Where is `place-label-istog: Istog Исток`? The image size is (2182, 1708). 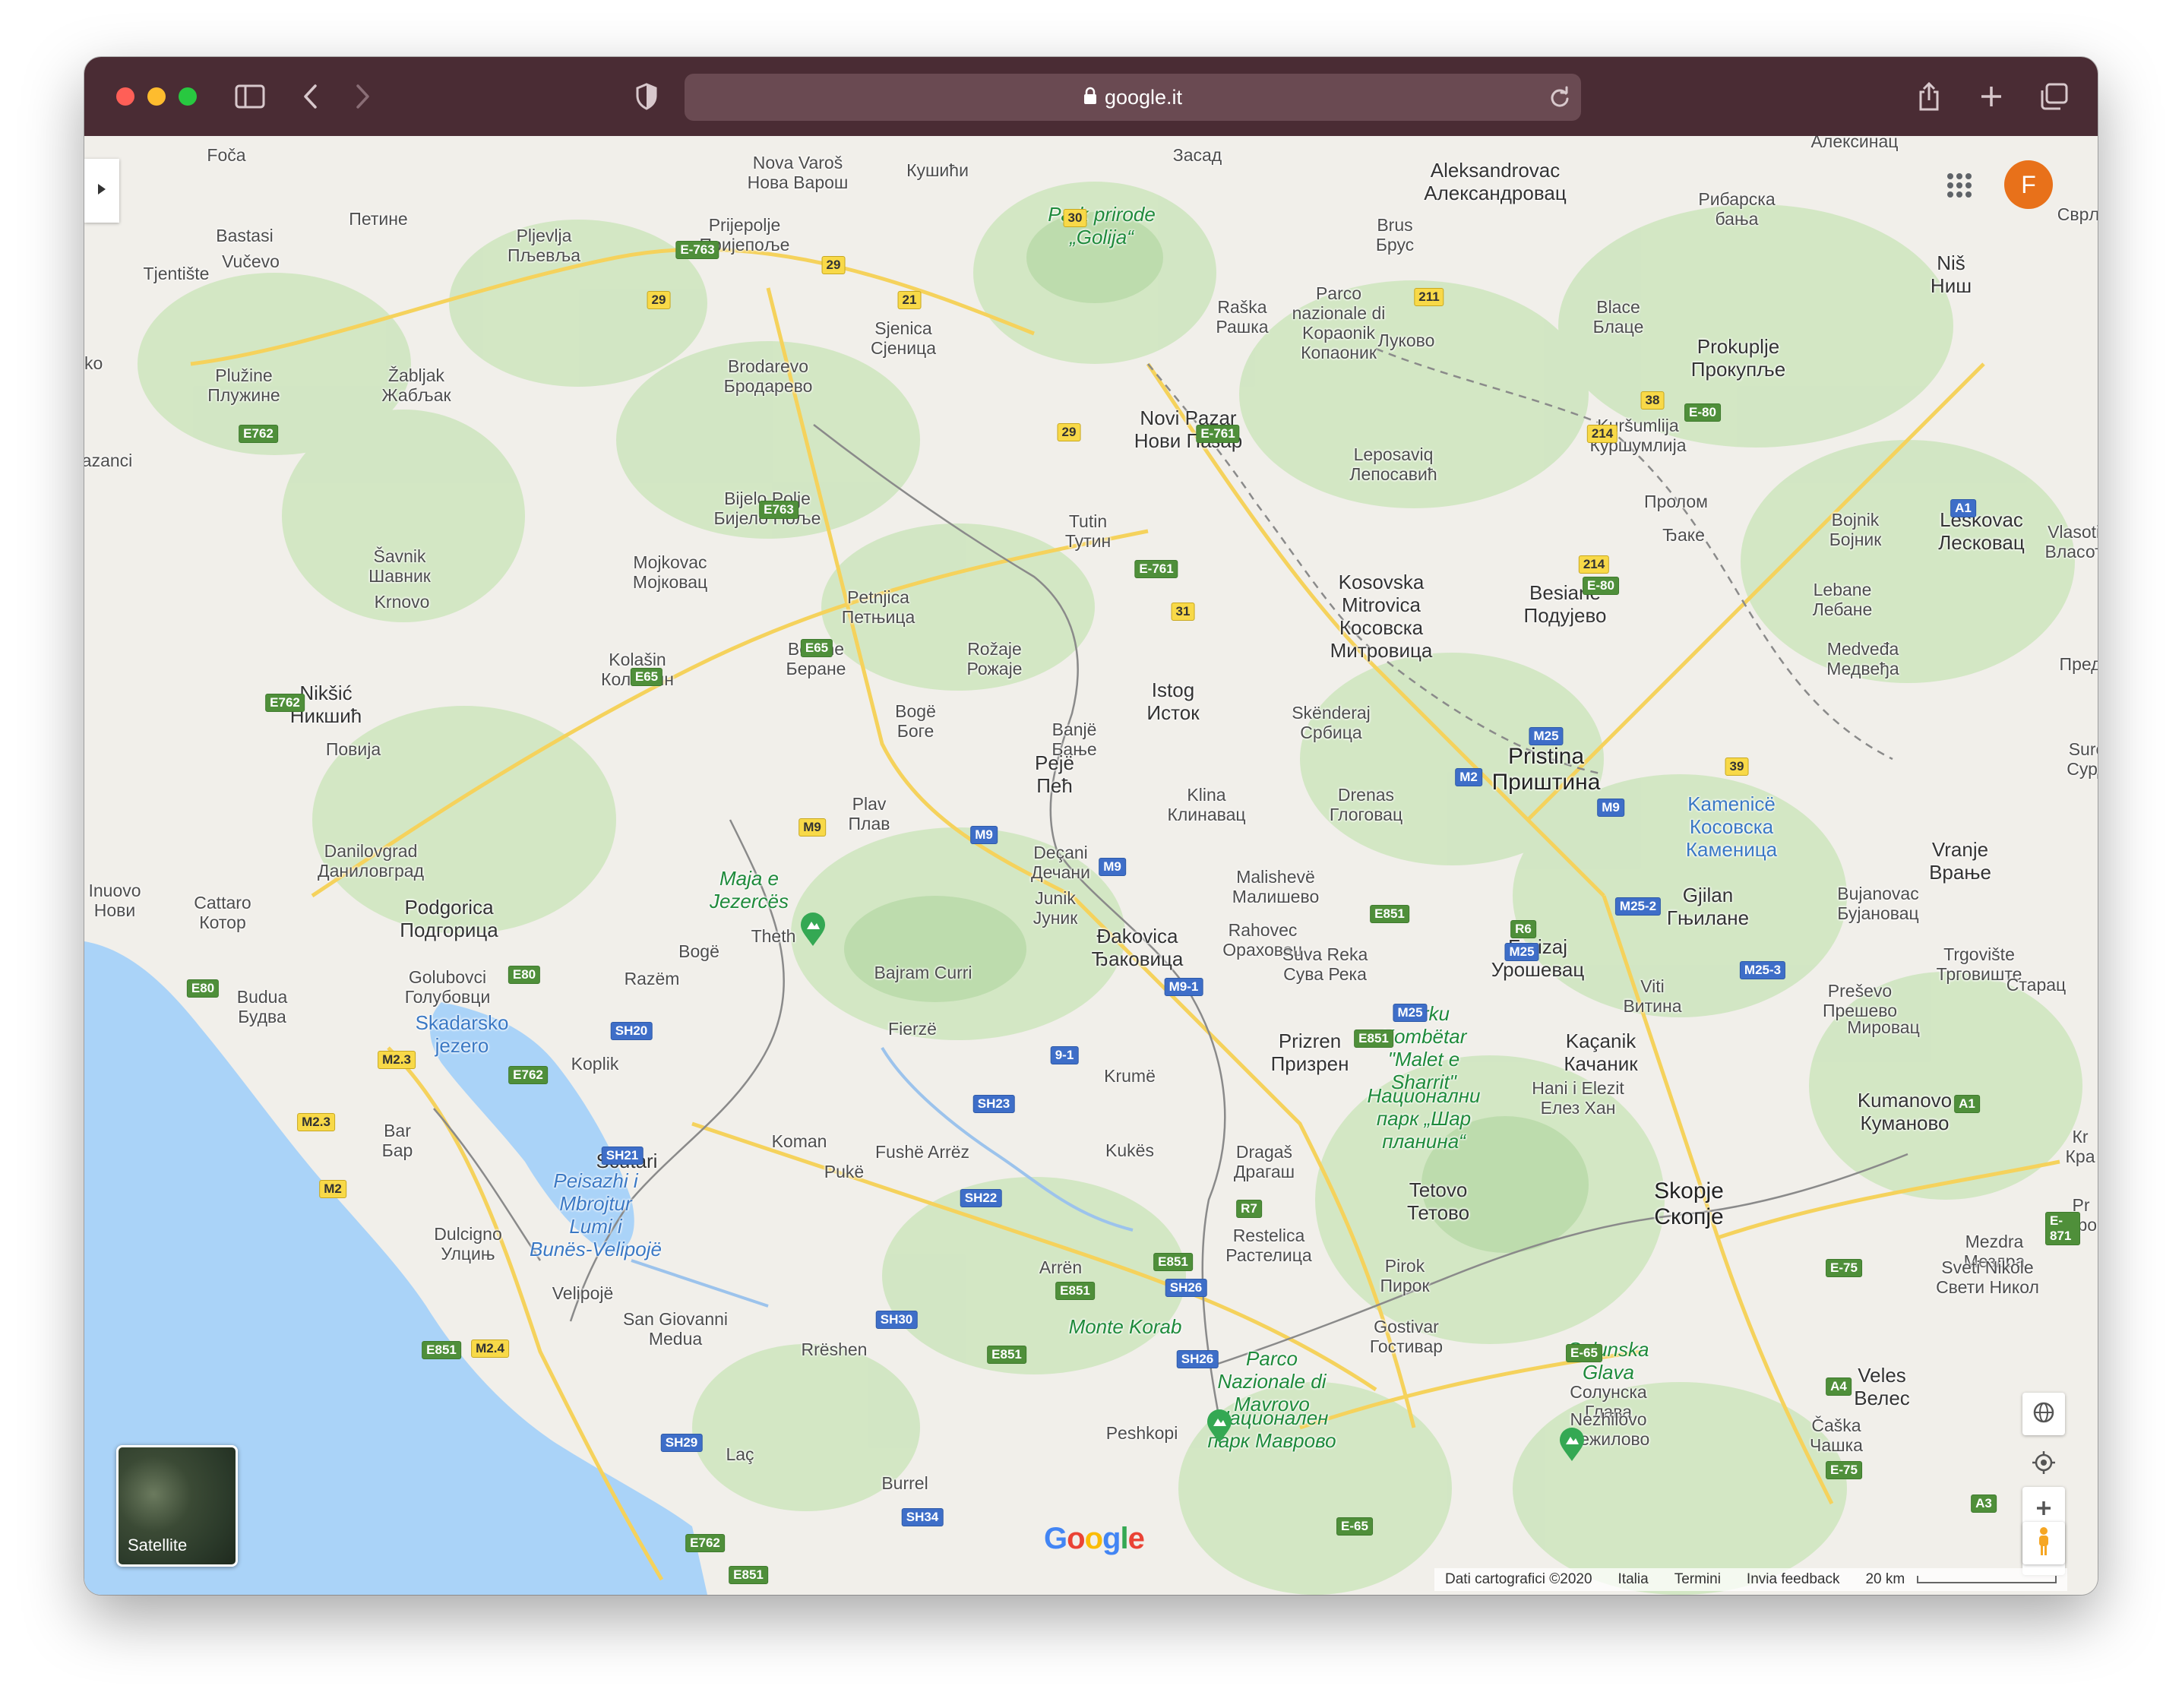
place-label-istog: Istog Исток is located at coordinates (1172, 701).